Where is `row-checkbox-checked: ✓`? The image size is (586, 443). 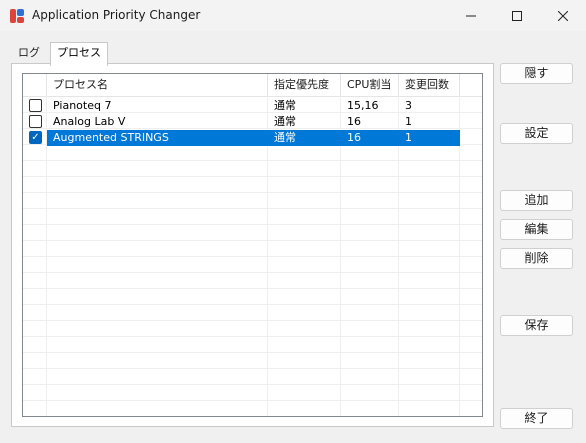
row-checkbox-checked: ✓ is located at coordinates (35, 137).